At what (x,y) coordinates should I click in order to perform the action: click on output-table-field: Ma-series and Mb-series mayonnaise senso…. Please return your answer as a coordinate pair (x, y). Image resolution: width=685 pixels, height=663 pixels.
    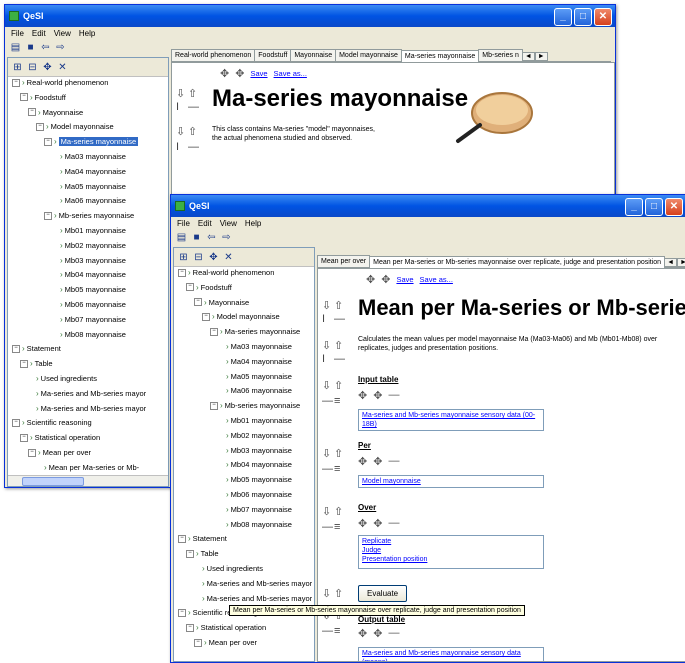
    Looking at the image, I should click on (451, 654).